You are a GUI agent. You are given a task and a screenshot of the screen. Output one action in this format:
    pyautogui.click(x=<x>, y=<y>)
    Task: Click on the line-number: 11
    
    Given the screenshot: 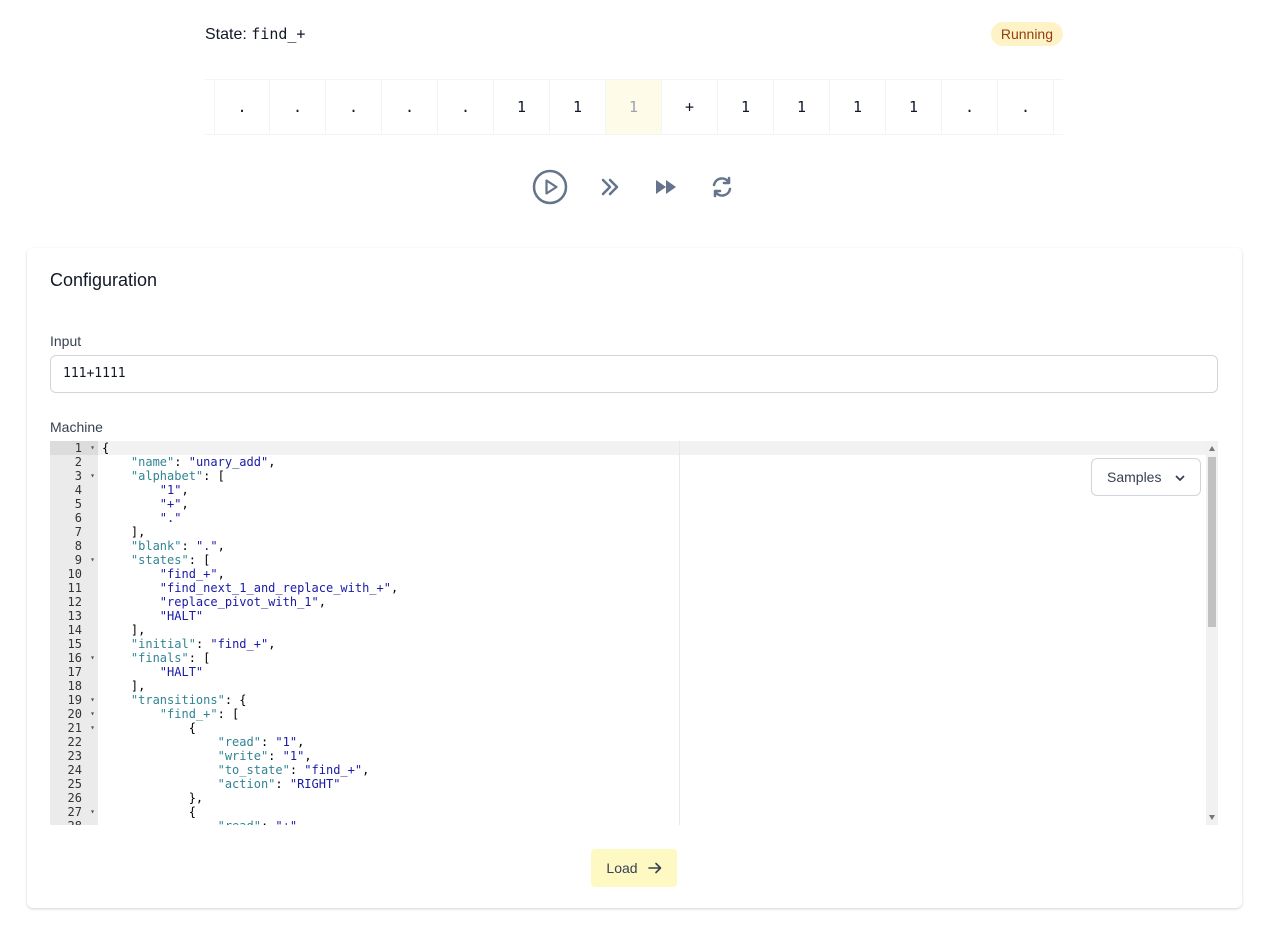 What is the action you would take?
    pyautogui.click(x=74, y=588)
    